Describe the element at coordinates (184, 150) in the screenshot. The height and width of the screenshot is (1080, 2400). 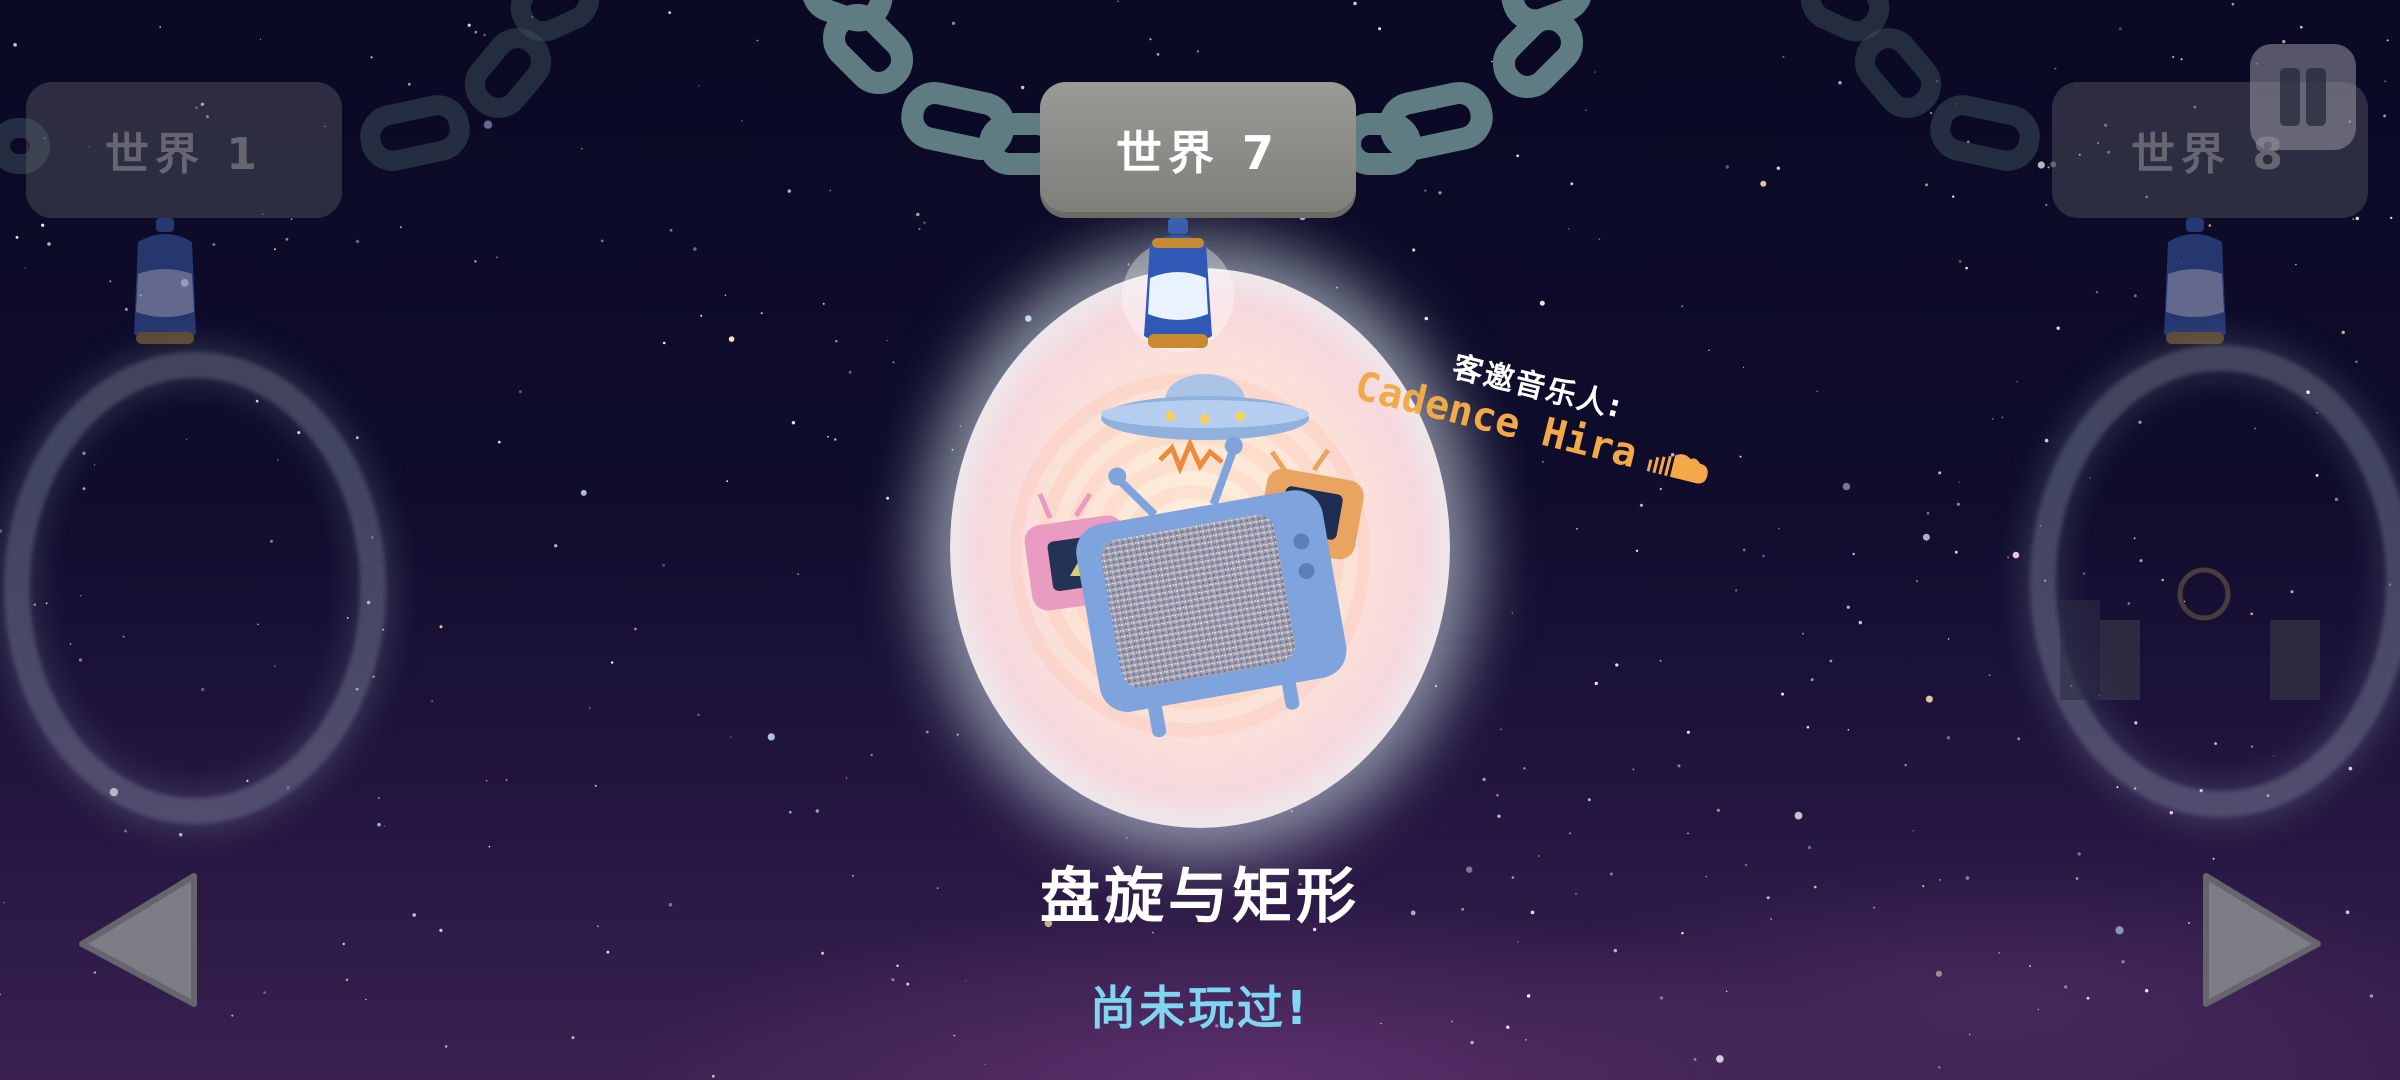
I see `world-sign-left: 世界 1` at that location.